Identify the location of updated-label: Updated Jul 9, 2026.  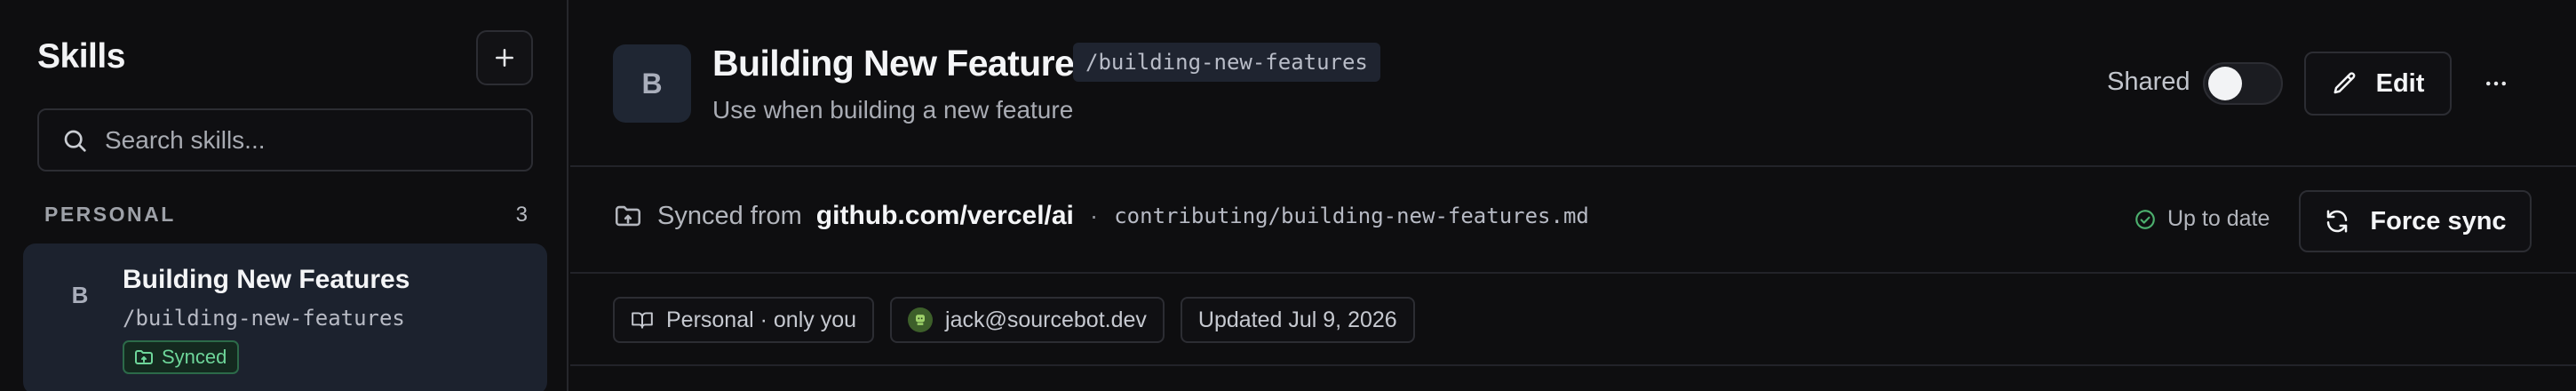
(1297, 319).